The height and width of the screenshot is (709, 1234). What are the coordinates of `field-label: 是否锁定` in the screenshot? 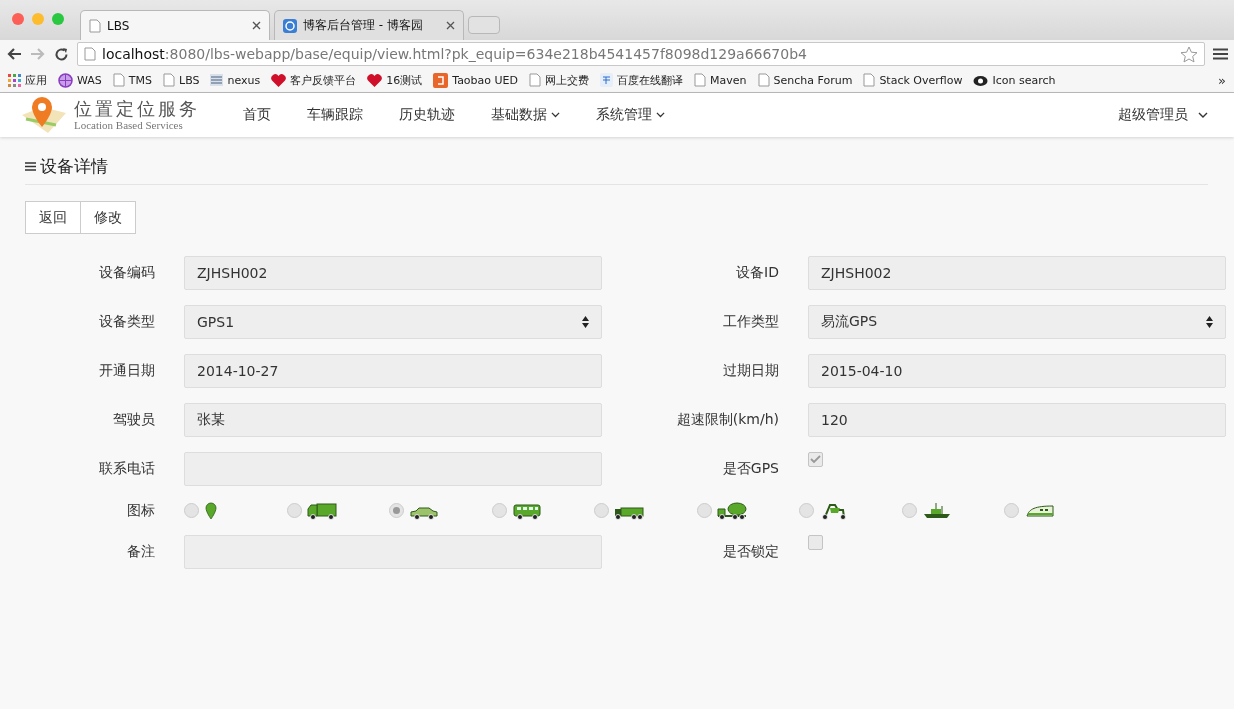 It's located at (750, 552).